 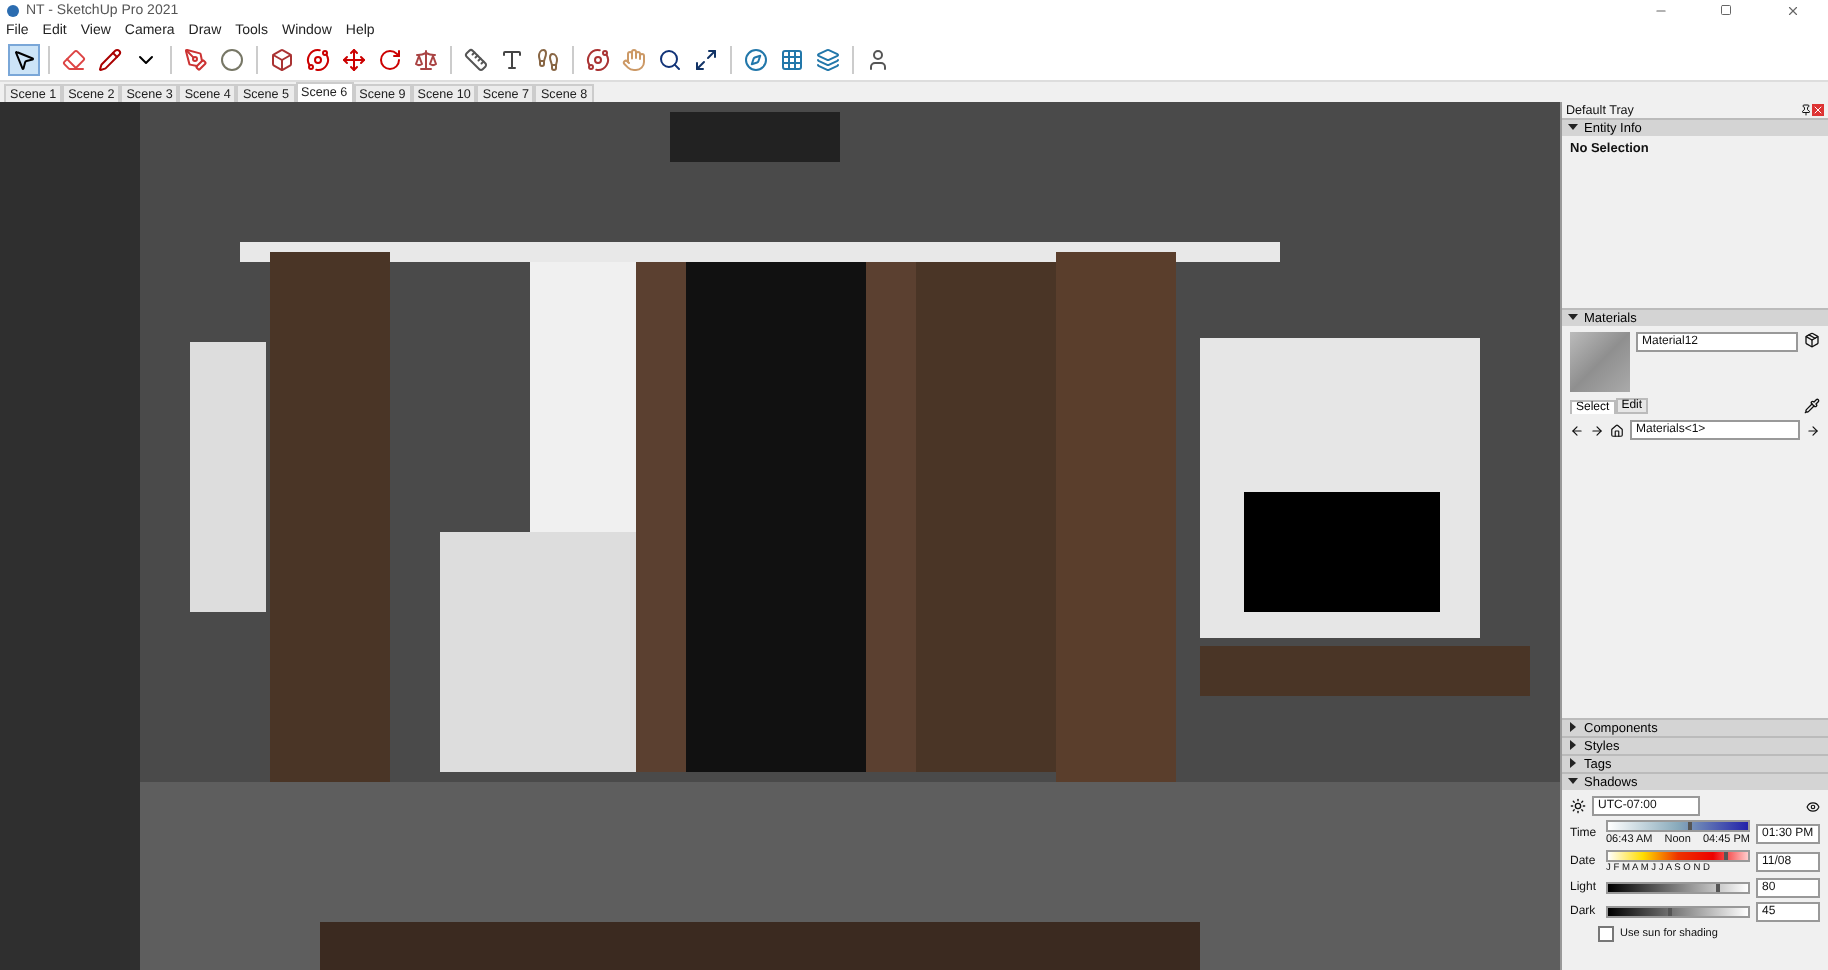 I want to click on hand-icon, so click(x=634, y=60).